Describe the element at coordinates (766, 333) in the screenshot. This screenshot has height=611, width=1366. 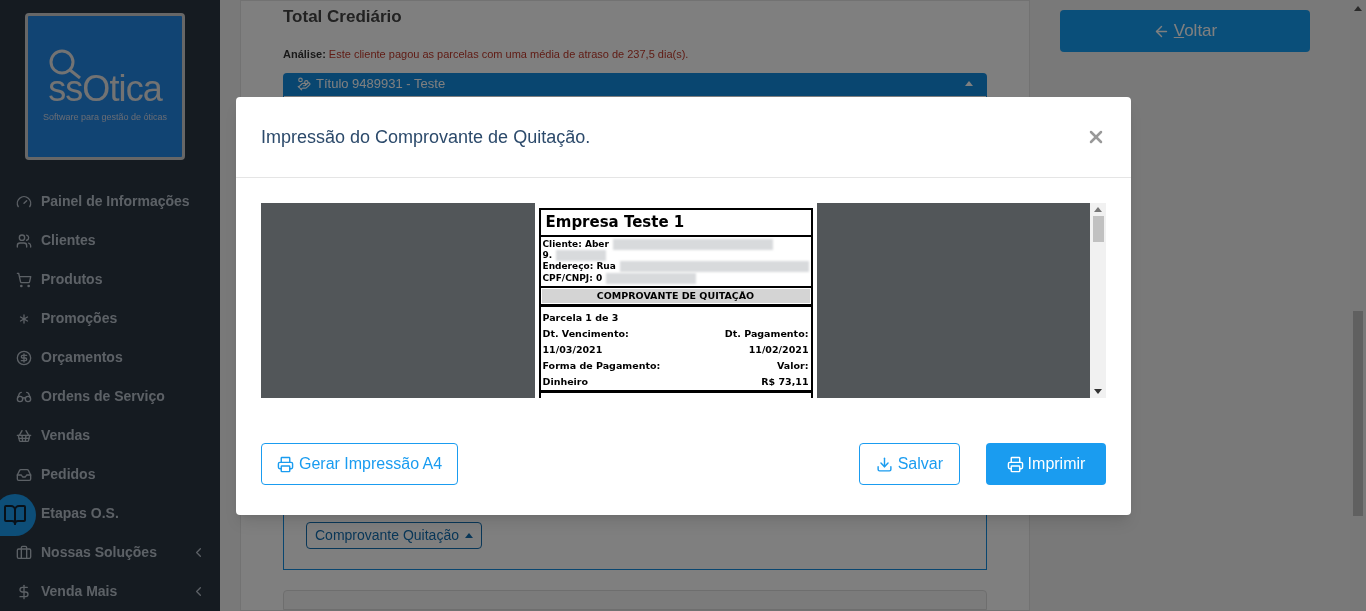
I see `paid-label: Dt. Pagamento:` at that location.